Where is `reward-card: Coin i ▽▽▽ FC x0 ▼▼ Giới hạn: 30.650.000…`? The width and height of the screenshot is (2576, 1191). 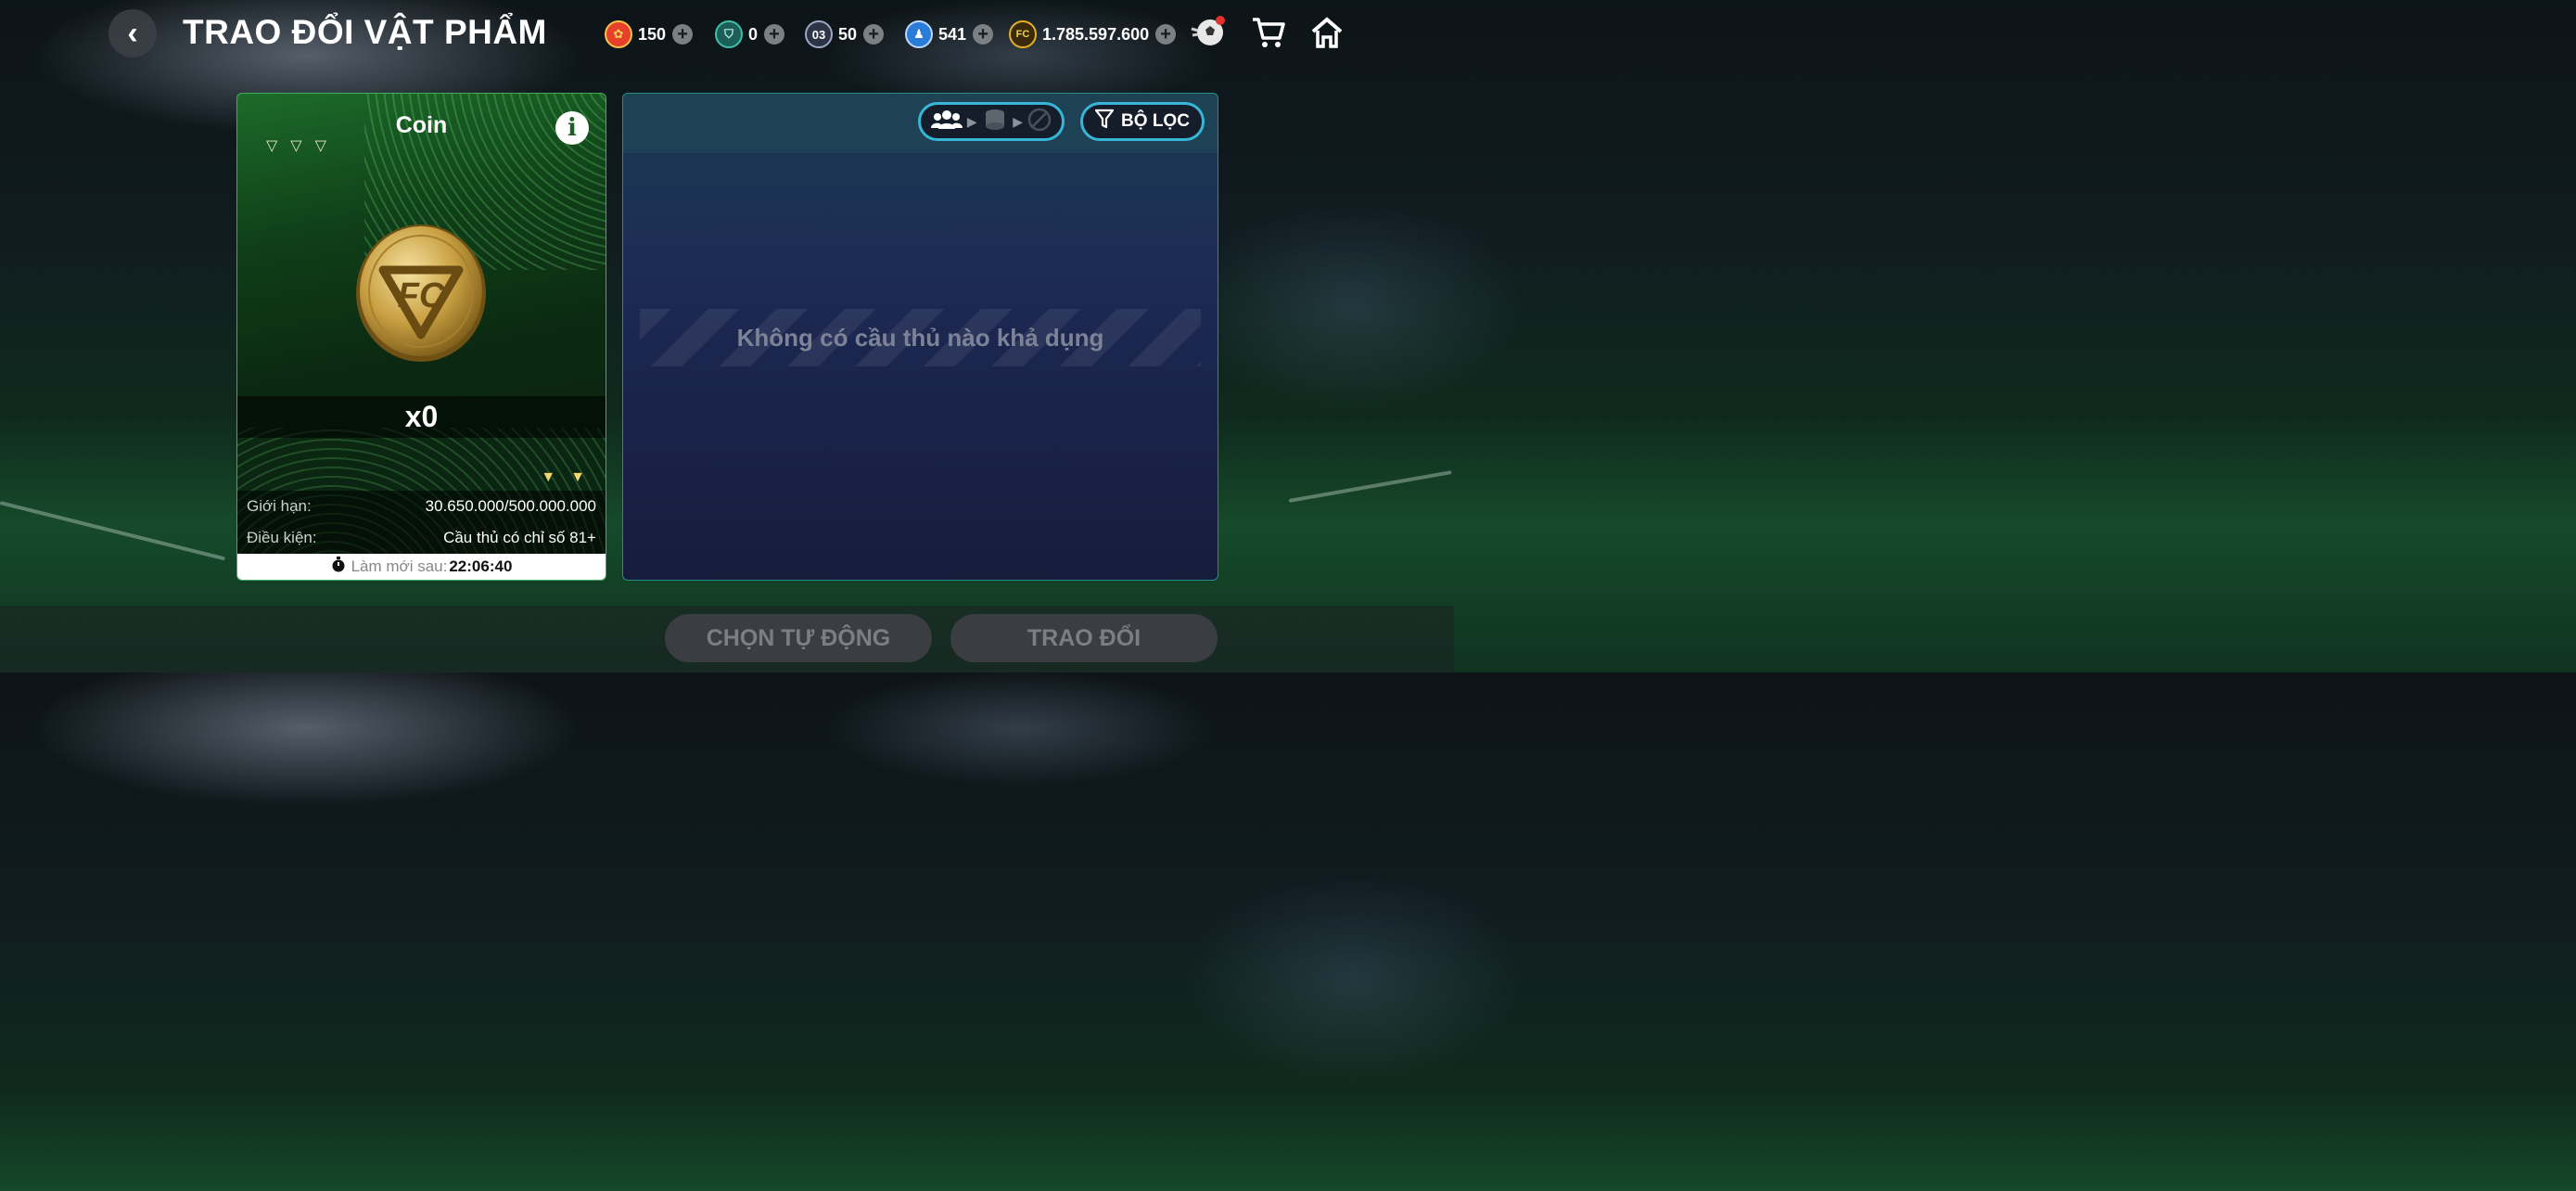 reward-card: Coin i ▽▽▽ FC x0 ▼▼ Giới hạn: 30.650.000… is located at coordinates (421, 337).